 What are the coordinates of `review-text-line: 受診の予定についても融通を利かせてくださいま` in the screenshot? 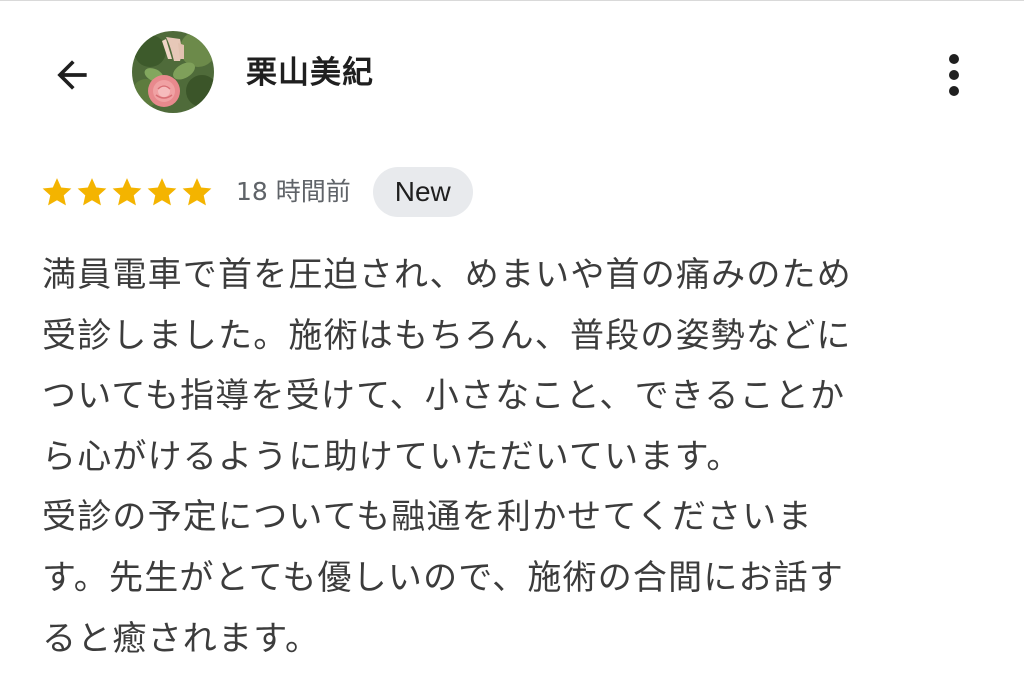 It's located at (427, 517).